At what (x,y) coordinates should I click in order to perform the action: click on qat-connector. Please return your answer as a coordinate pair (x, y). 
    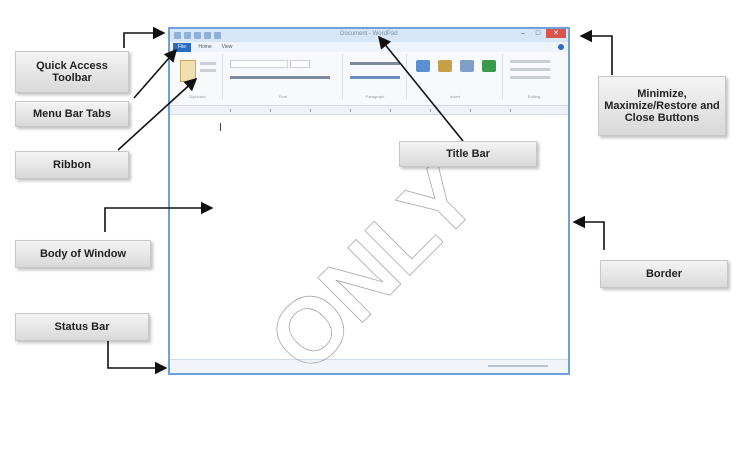
    Looking at the image, I should click on (144, 37).